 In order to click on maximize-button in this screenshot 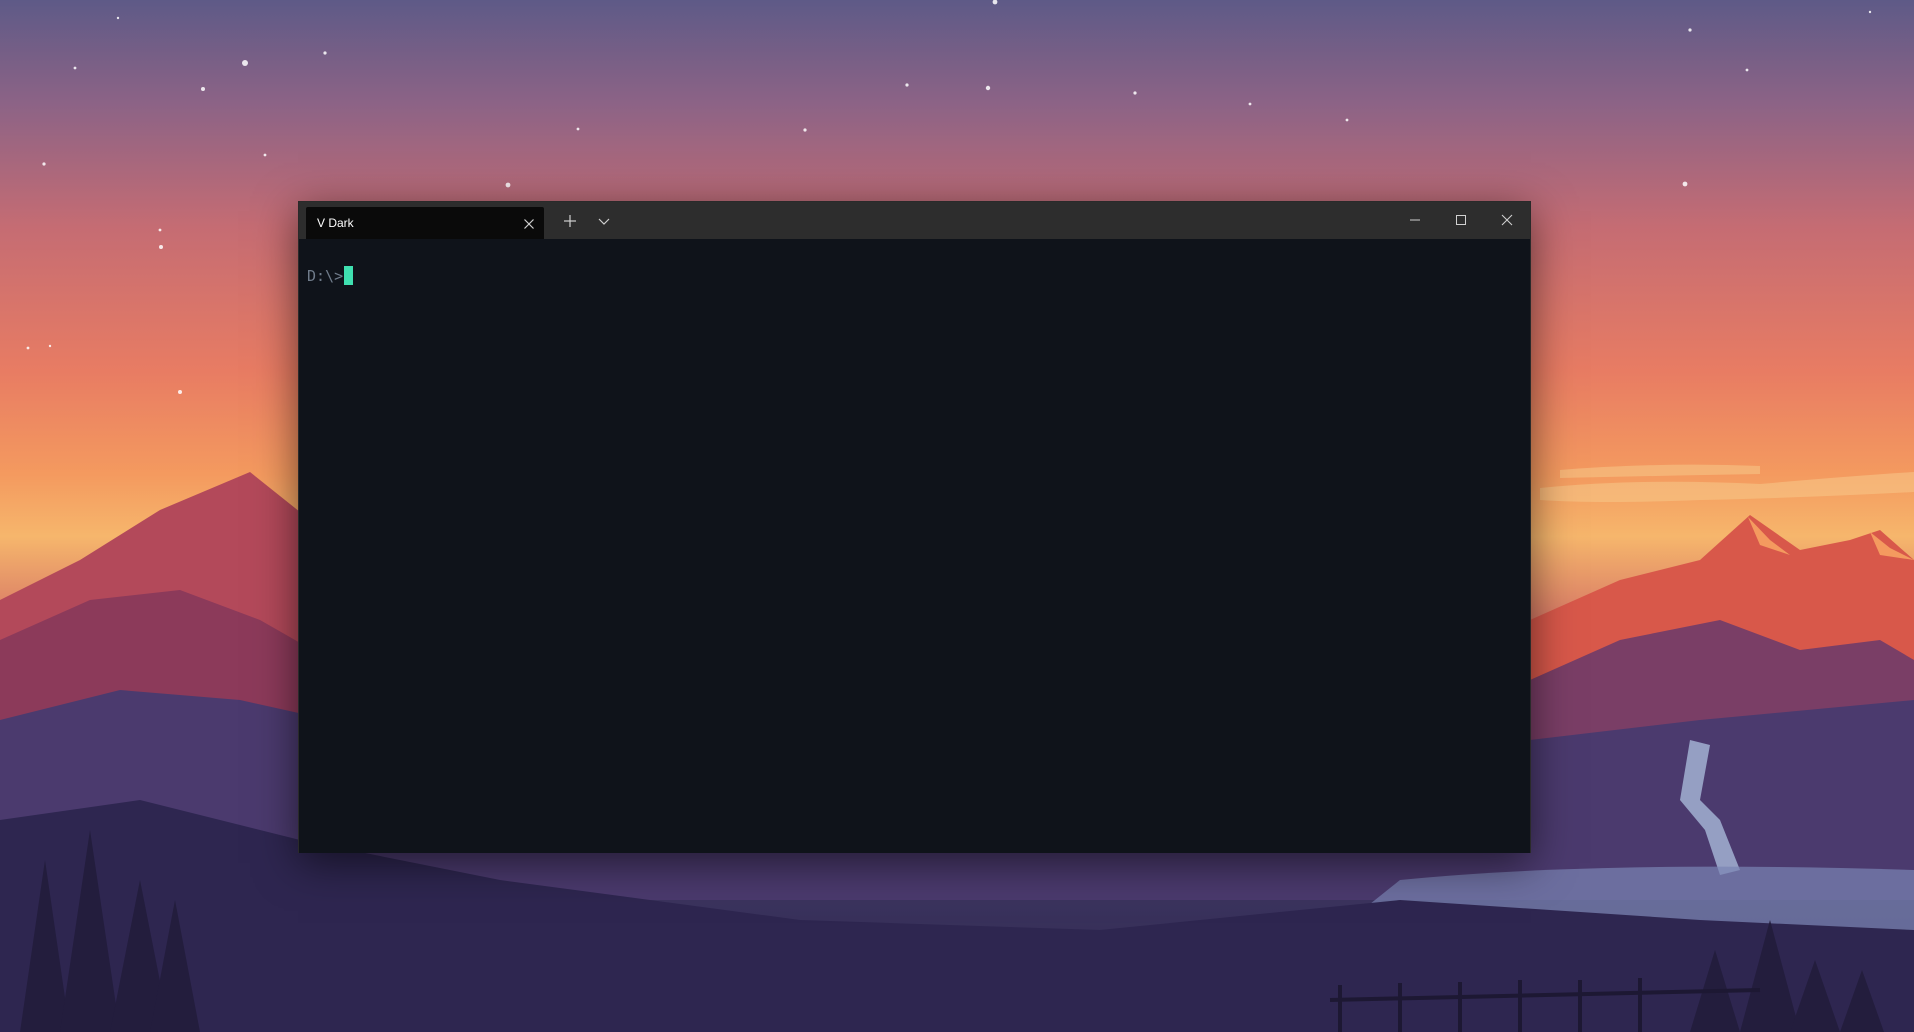, I will do `click(1461, 220)`.